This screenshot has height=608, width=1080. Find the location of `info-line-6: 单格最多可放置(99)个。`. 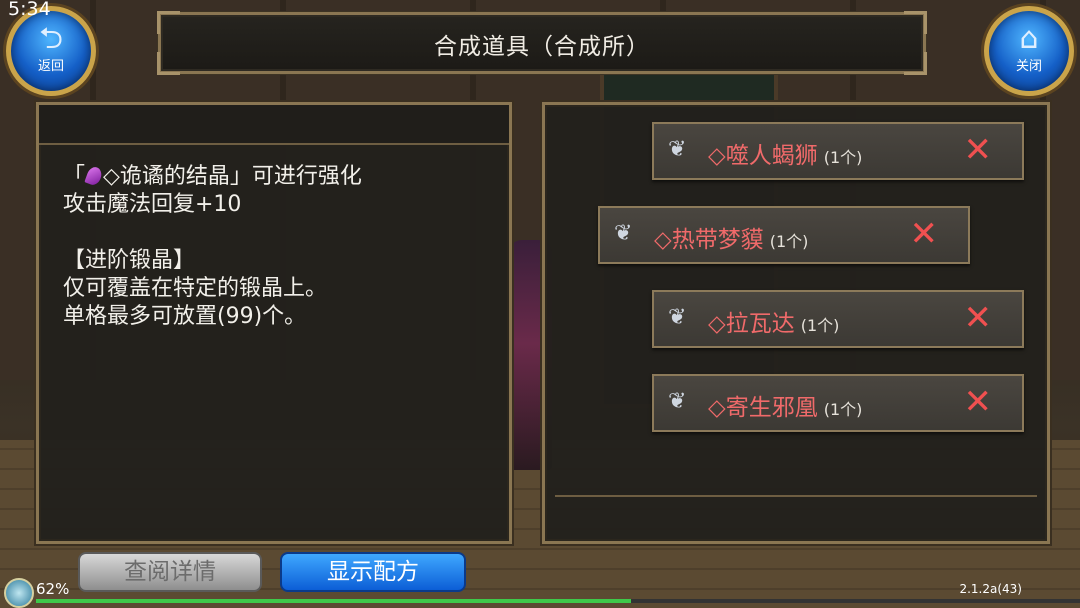

info-line-6: 单格最多可放置(99)个。 is located at coordinates (185, 316).